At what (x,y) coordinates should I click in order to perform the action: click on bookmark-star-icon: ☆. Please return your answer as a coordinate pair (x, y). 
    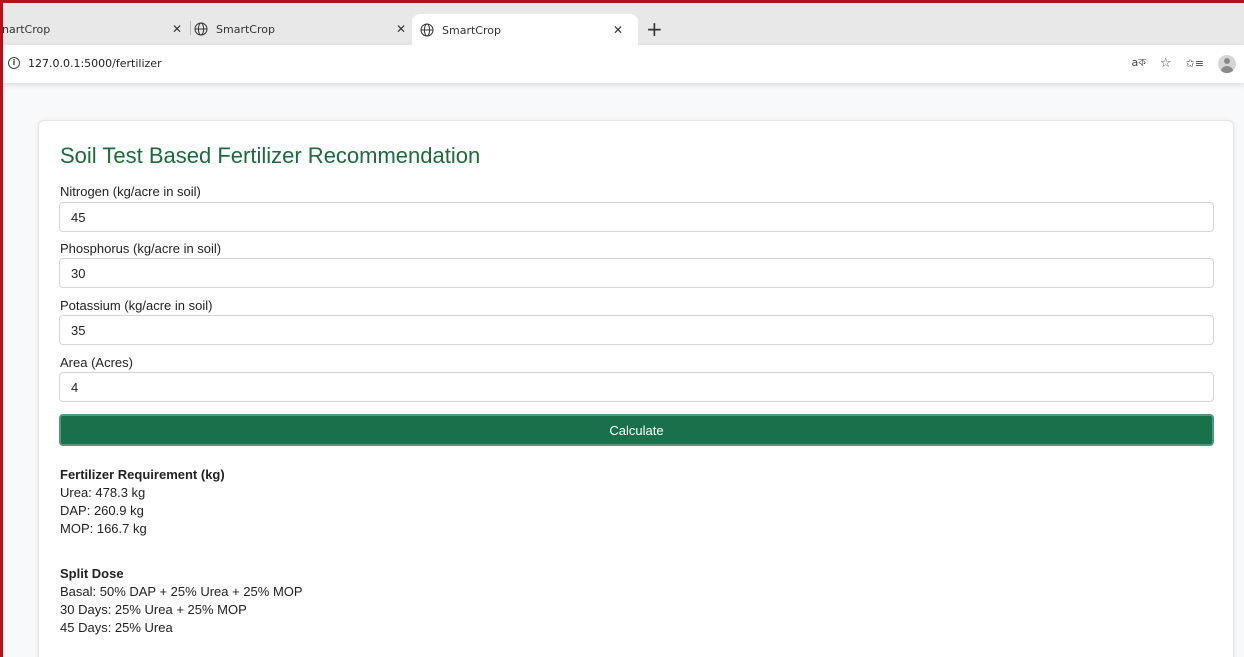
    Looking at the image, I should click on (1166, 63).